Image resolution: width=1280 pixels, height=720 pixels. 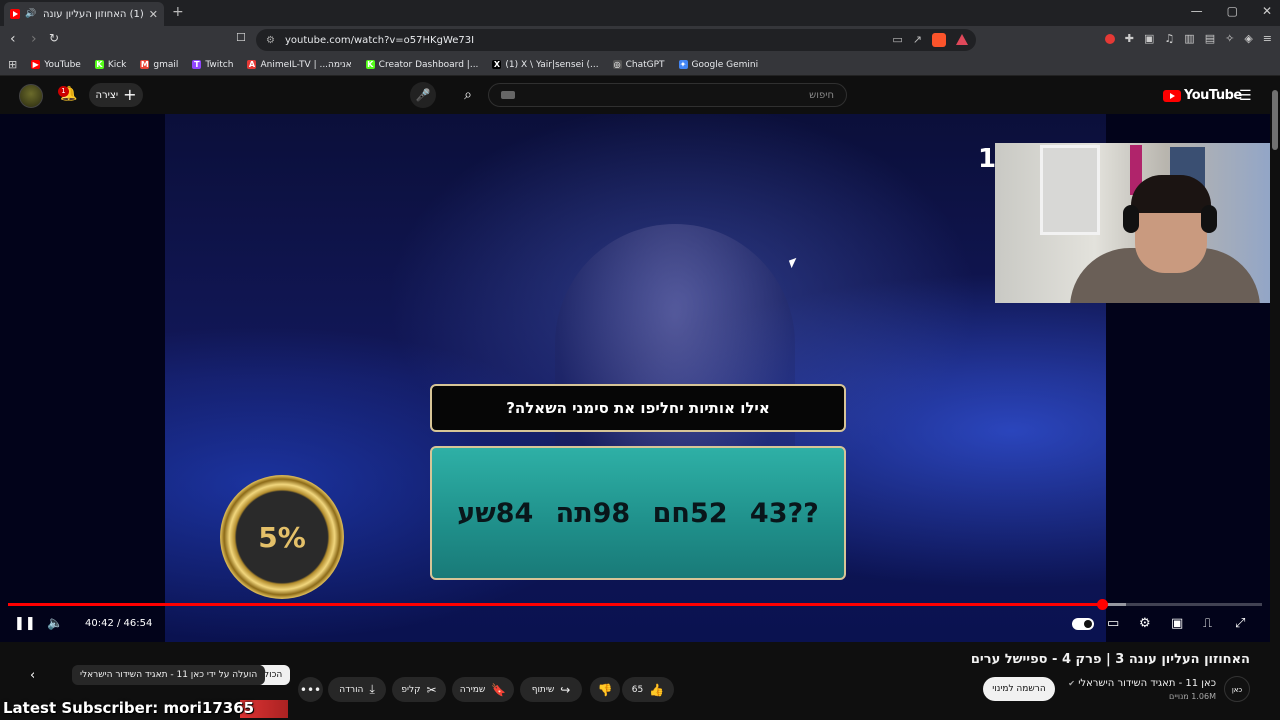 What do you see at coordinates (56, 65) in the screenshot?
I see `bookmark-item: ▶ YouTube` at bounding box center [56, 65].